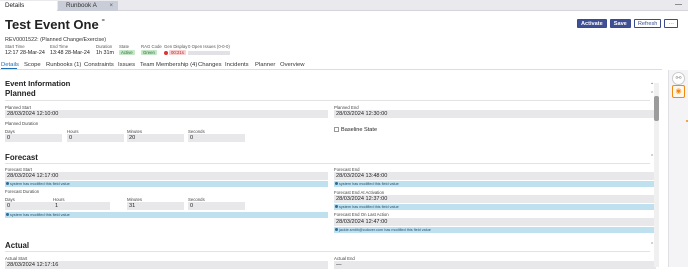 The width and height of the screenshot is (688, 269). What do you see at coordinates (336, 130) in the screenshot?
I see `checkbox-icon` at bounding box center [336, 130].